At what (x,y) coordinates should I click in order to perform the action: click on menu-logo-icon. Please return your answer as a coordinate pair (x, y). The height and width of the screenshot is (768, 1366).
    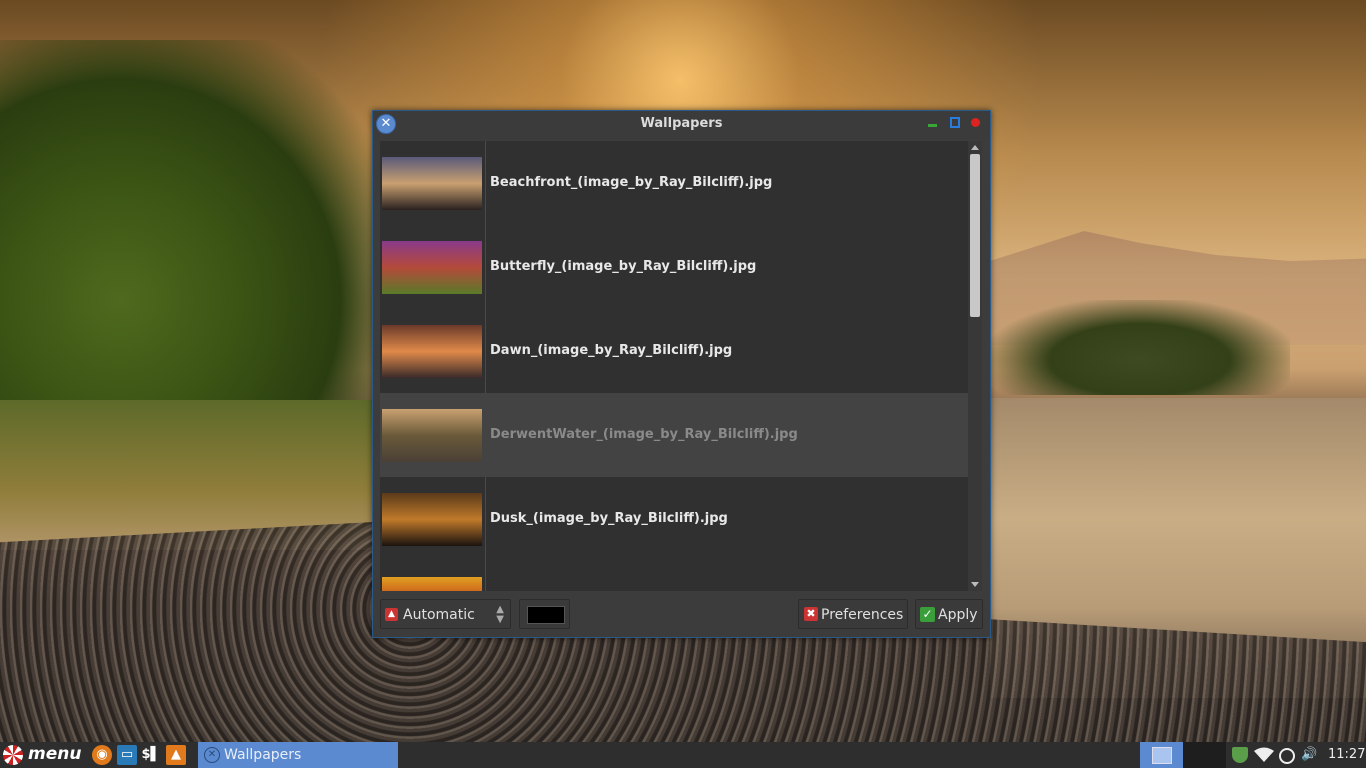
    Looking at the image, I should click on (13, 755).